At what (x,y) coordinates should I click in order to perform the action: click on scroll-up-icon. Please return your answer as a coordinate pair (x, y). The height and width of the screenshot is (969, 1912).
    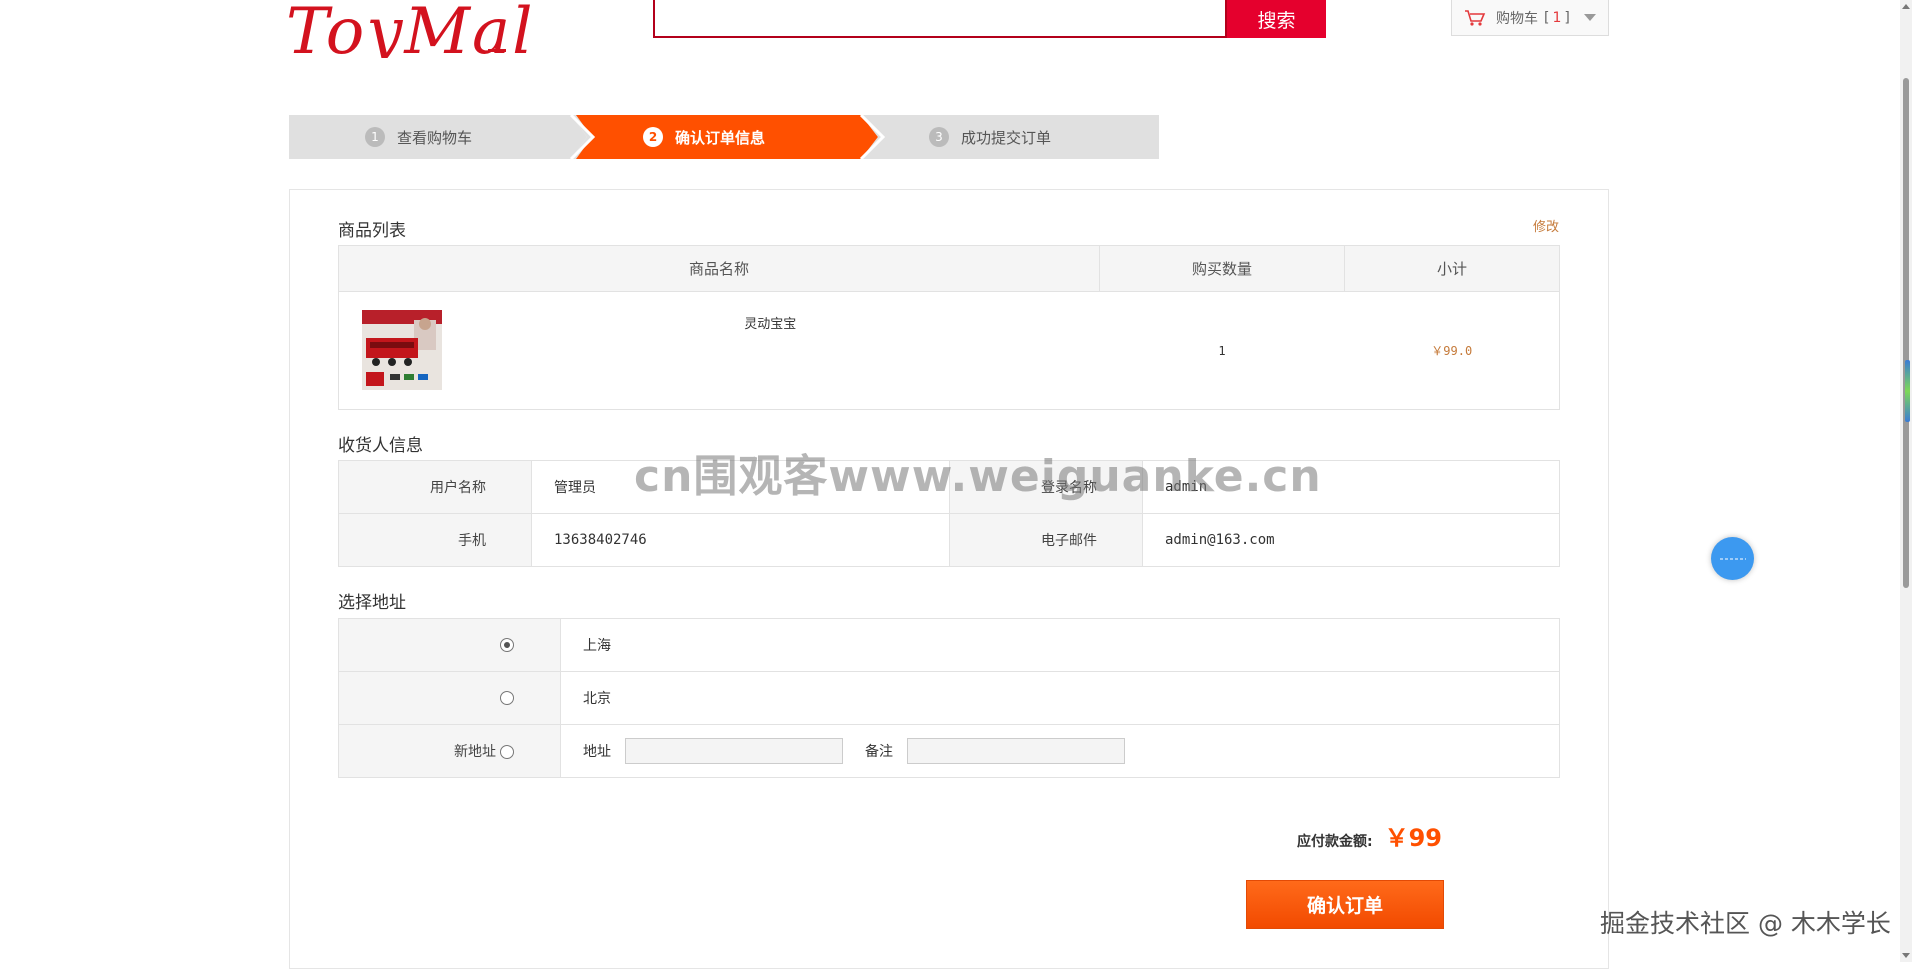
    Looking at the image, I should click on (1906, 6).